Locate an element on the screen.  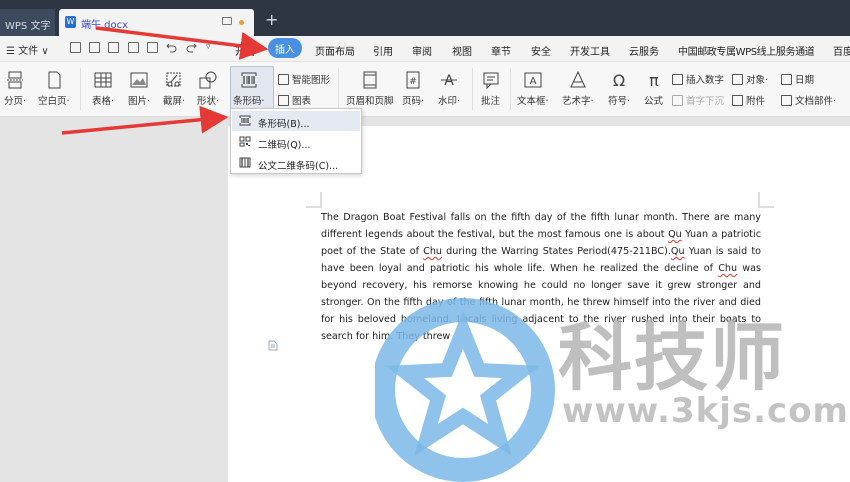
attachment-button: 附件 is located at coordinates (748, 100).